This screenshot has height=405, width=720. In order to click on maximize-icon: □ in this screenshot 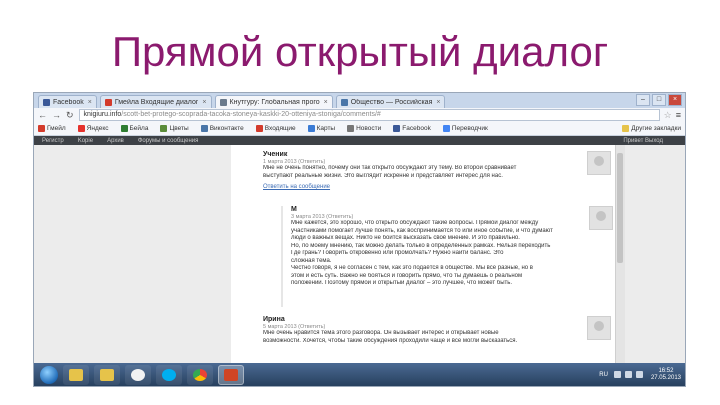, I will do `click(659, 100)`.